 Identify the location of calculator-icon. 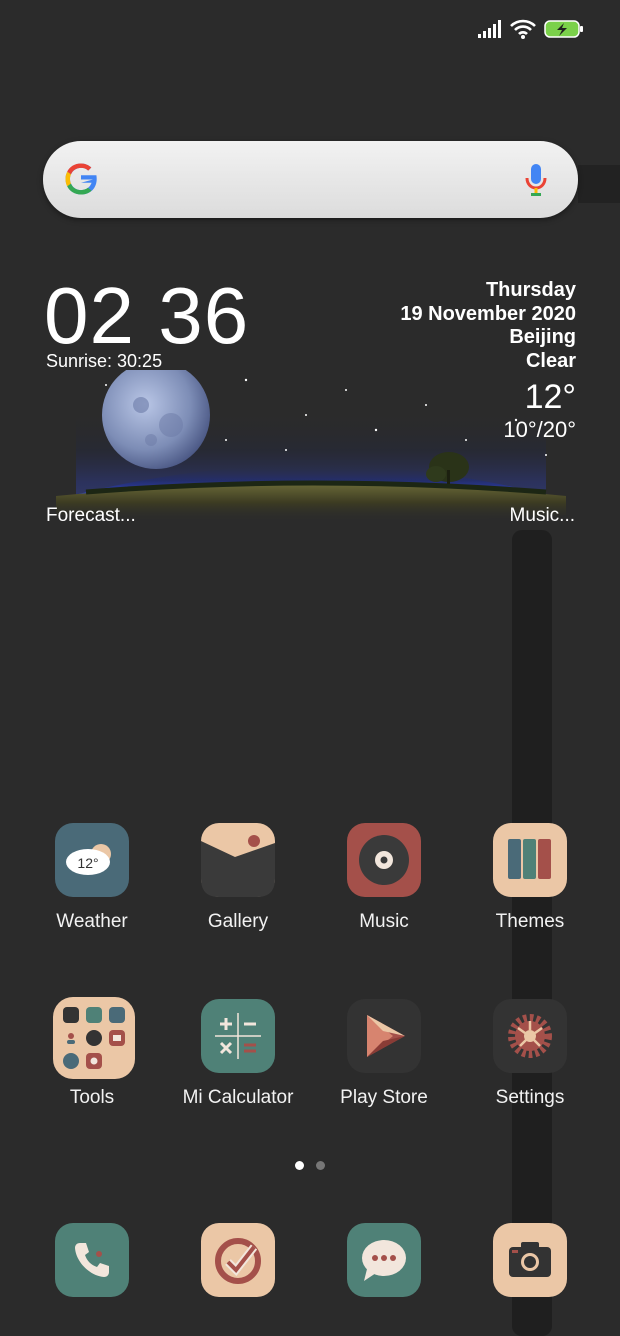
(238, 1036).